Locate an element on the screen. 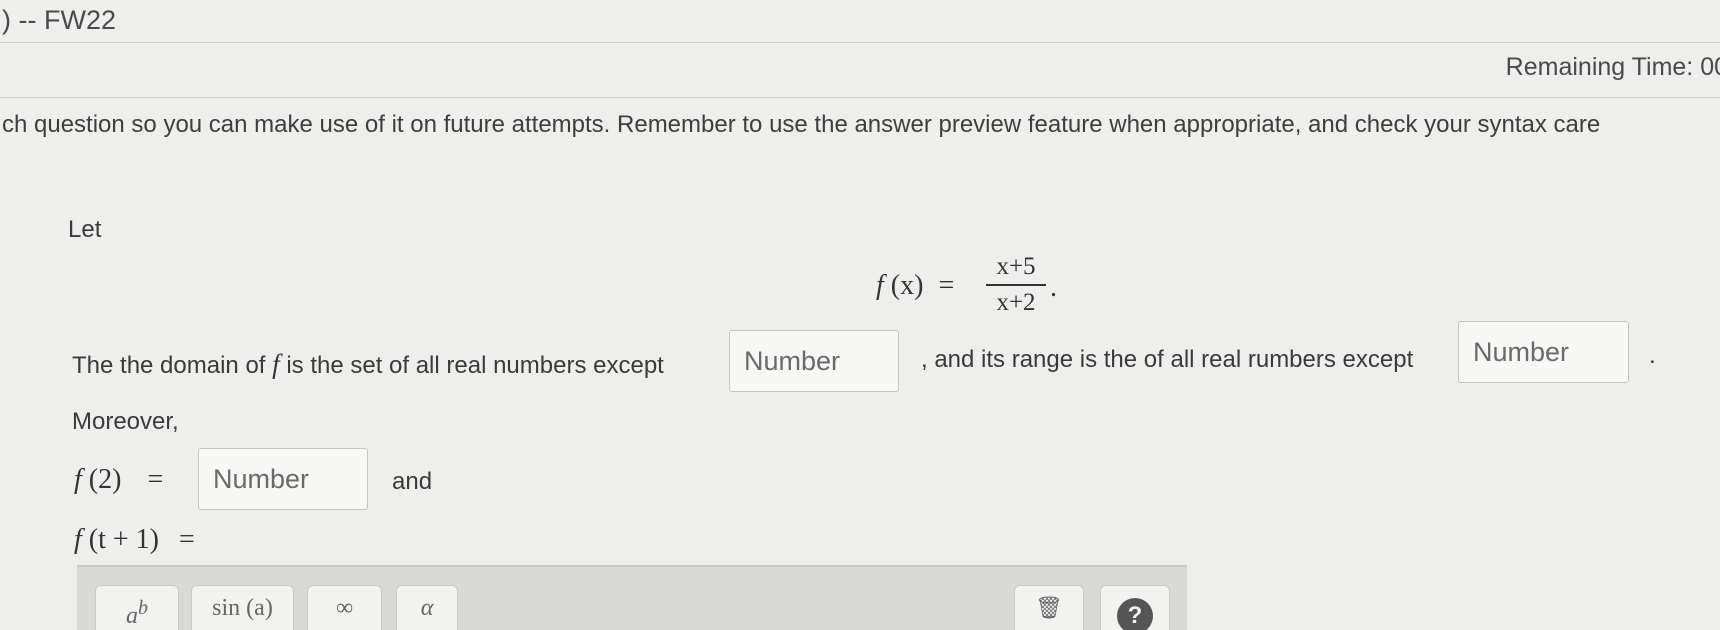 The height and width of the screenshot is (630, 1720). fraction: x+5 x+2 is located at coordinates (1016, 285).